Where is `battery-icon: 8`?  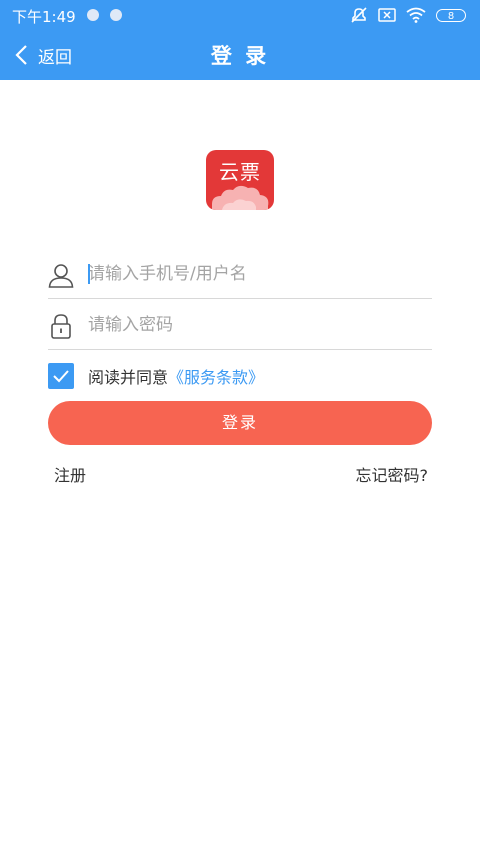 battery-icon: 8 is located at coordinates (451, 15).